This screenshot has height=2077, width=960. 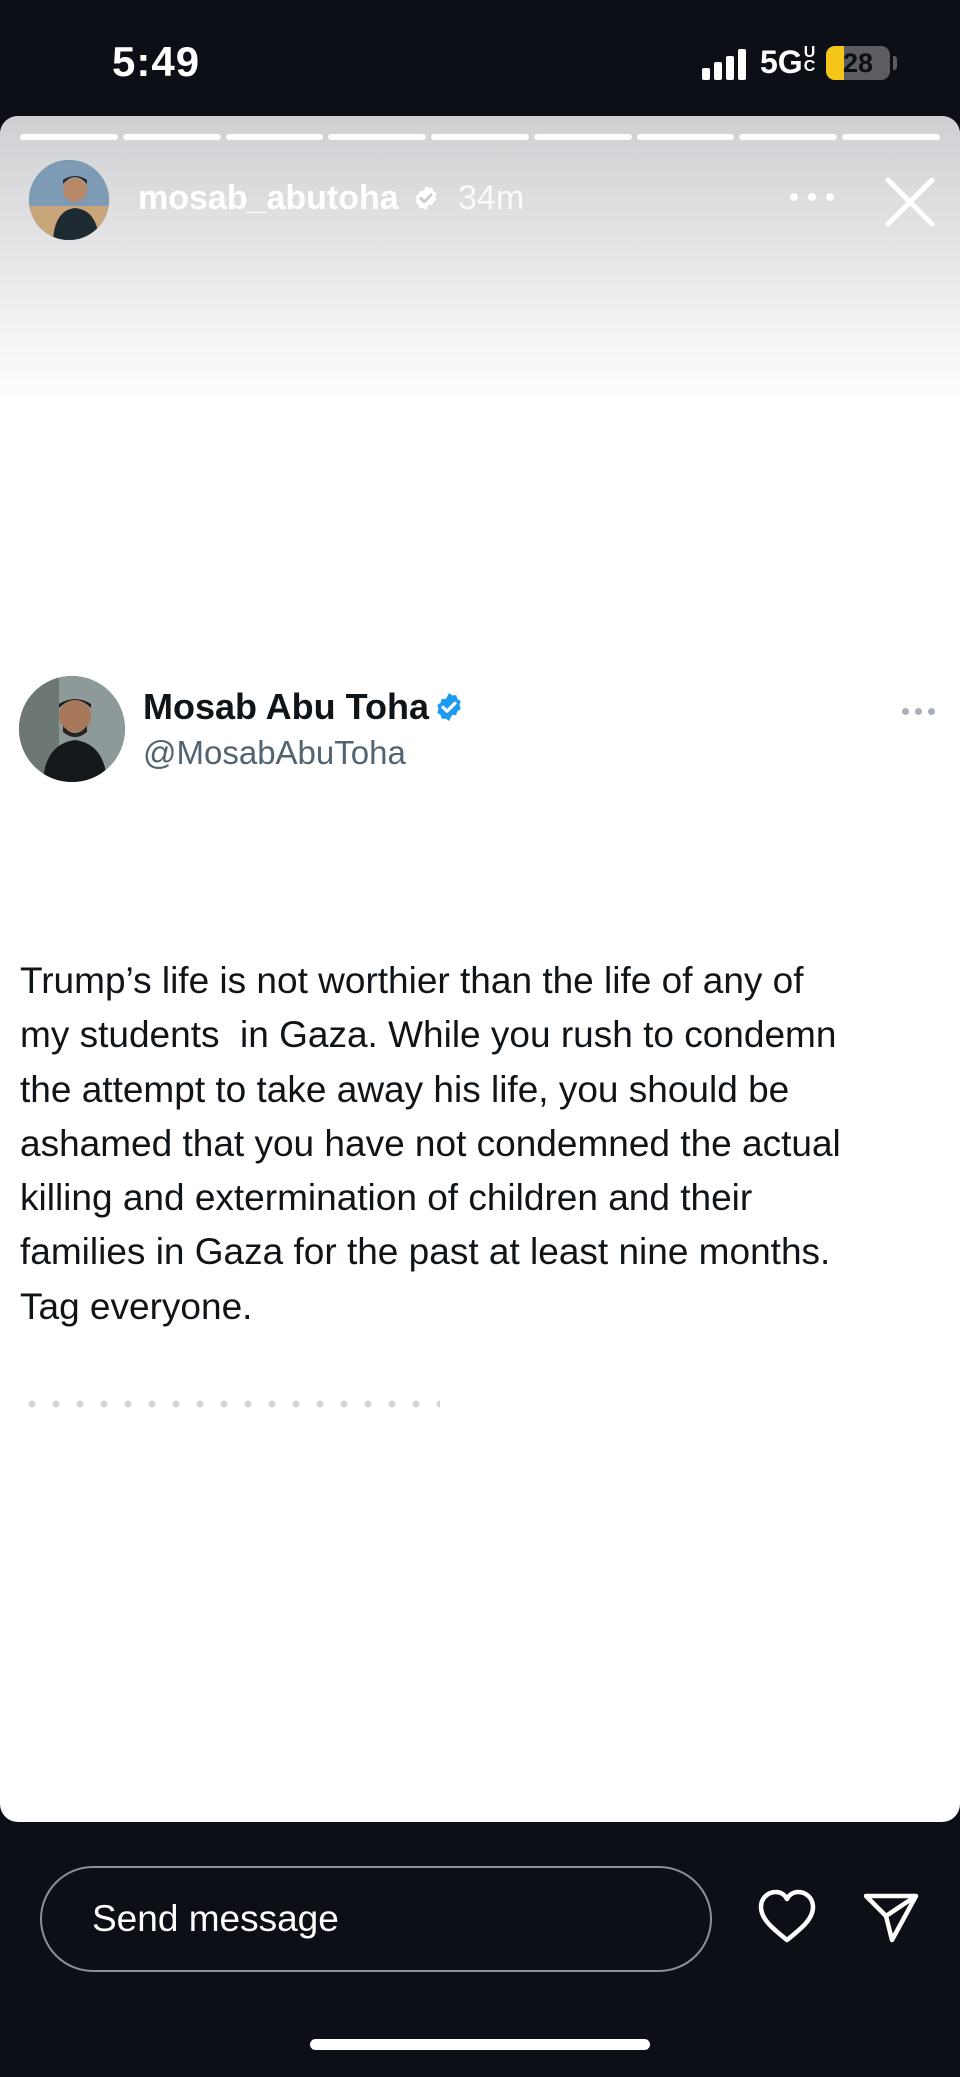 I want to click on tweet-handle: @MosabAbuToha, so click(x=274, y=752).